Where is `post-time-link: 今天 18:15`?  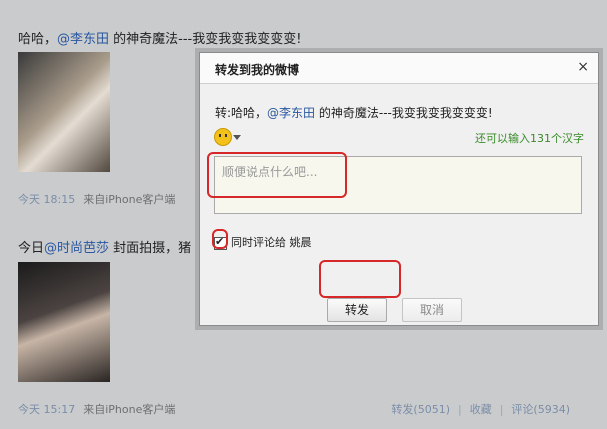 post-time-link: 今天 18:15 is located at coordinates (46, 199).